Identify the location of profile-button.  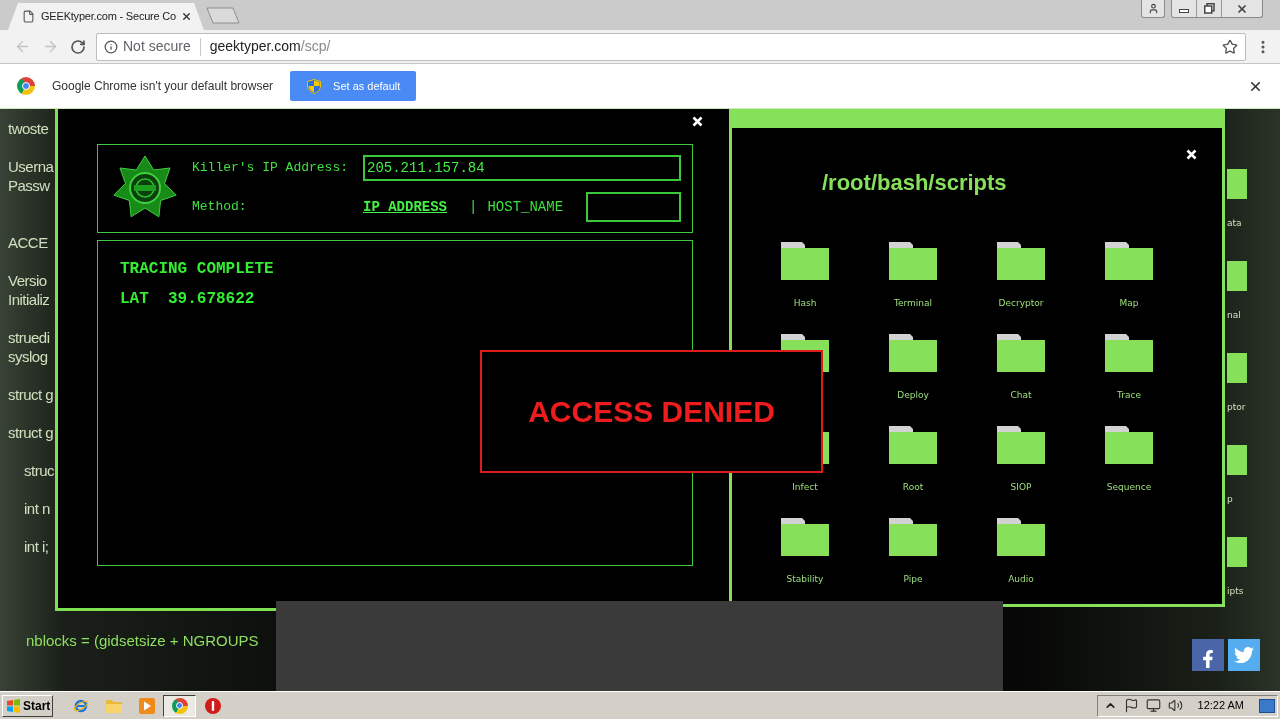
(1153, 9).